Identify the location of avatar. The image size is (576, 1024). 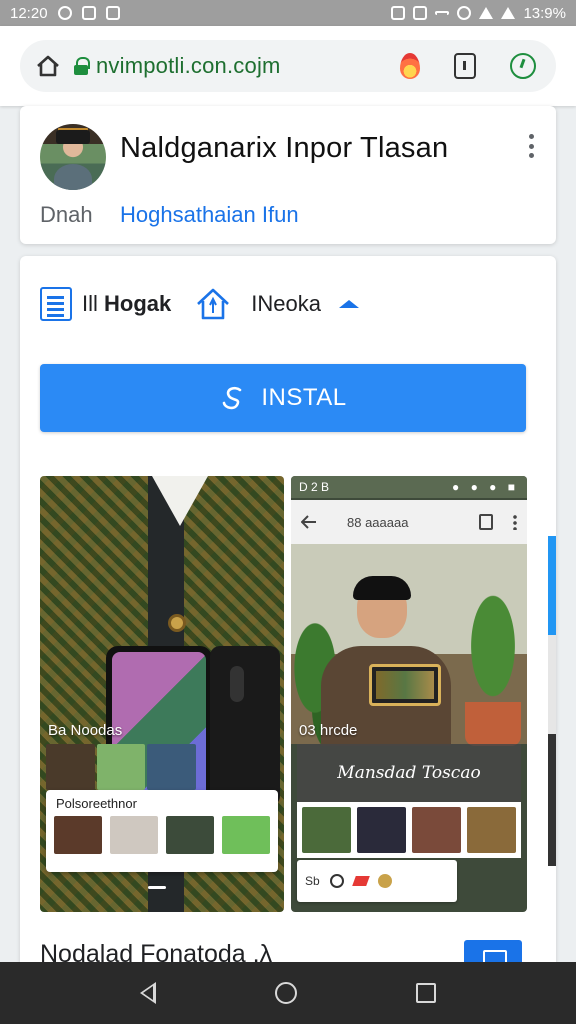
(73, 157).